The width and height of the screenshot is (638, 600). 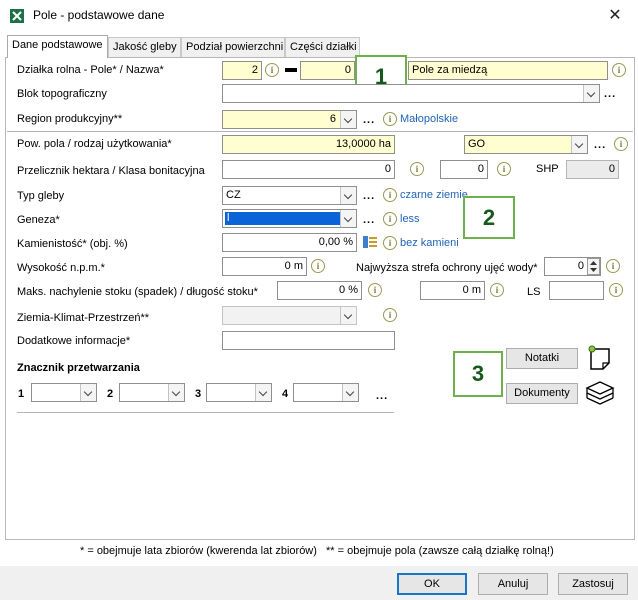 I want to click on ls-label: LS, so click(x=534, y=292).